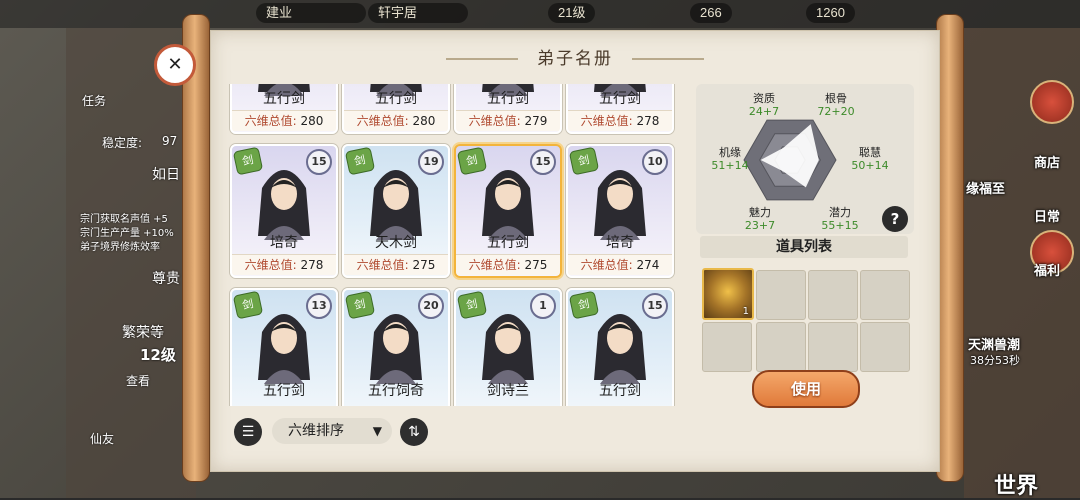 The image size is (1080, 500). Describe the element at coordinates (508, 347) in the screenshot. I see `disciple-card: 剑 1 剑诗兰` at that location.